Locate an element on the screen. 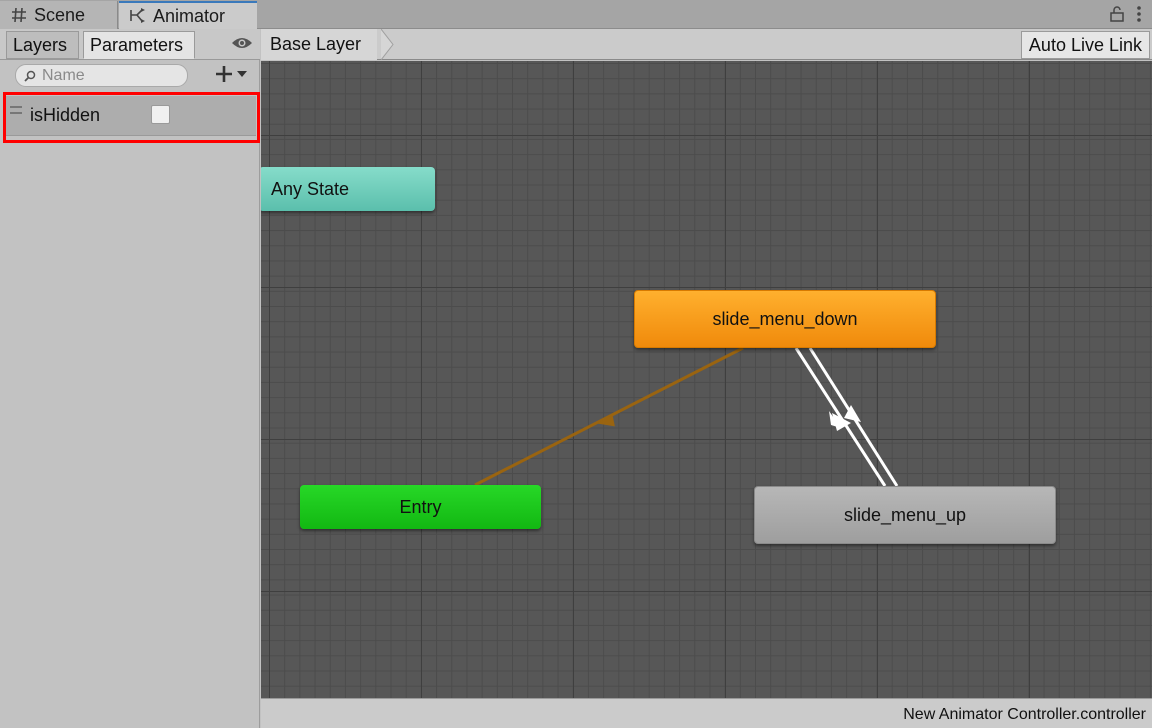  state-slide-menu-down-label: slide_menu_down is located at coordinates (785, 318).